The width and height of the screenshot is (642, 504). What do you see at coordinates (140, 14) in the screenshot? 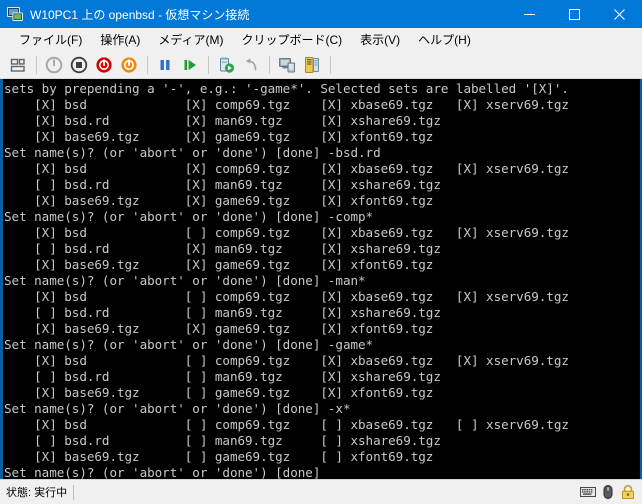
I see `window-title: W10PC1 上の openbsd - 仮想マシン接続` at bounding box center [140, 14].